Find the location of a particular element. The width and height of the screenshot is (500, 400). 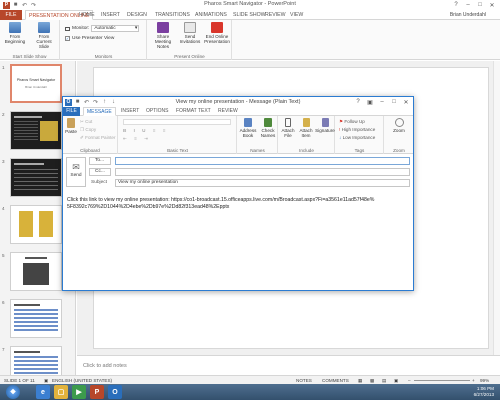

names-group: Address Book Check Names Names is located at coordinates (258, 135).